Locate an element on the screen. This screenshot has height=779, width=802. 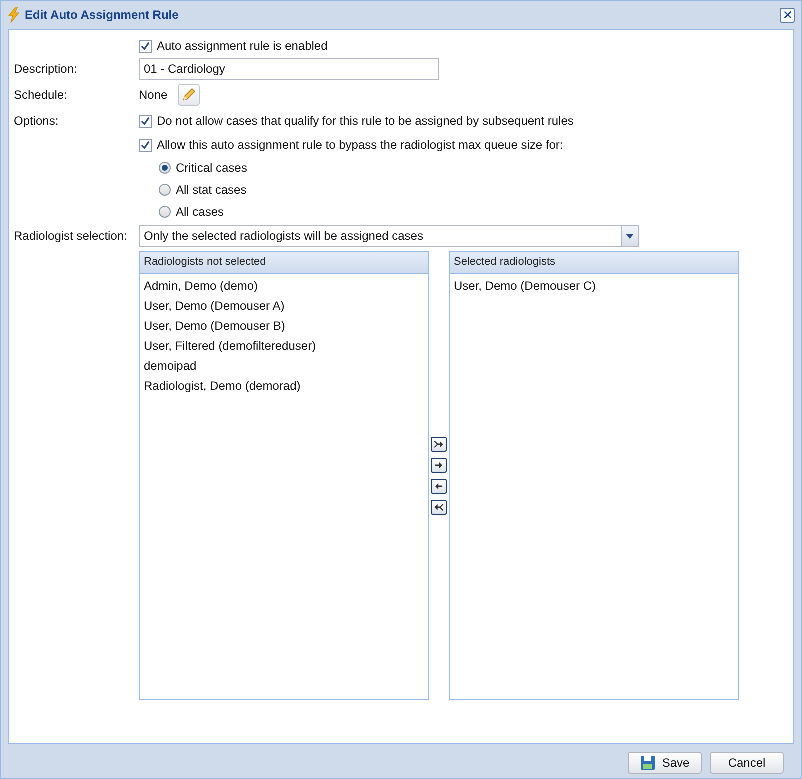
list-header: Radiologists not selected is located at coordinates (284, 263).